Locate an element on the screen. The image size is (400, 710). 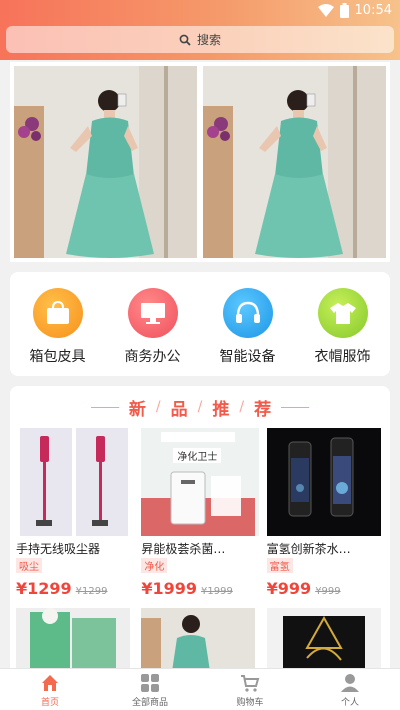
product-card: 净化卫士 昇能极荟杀菌… 净化 ¥1999 ¥1999 is located at coordinates (200, 513).